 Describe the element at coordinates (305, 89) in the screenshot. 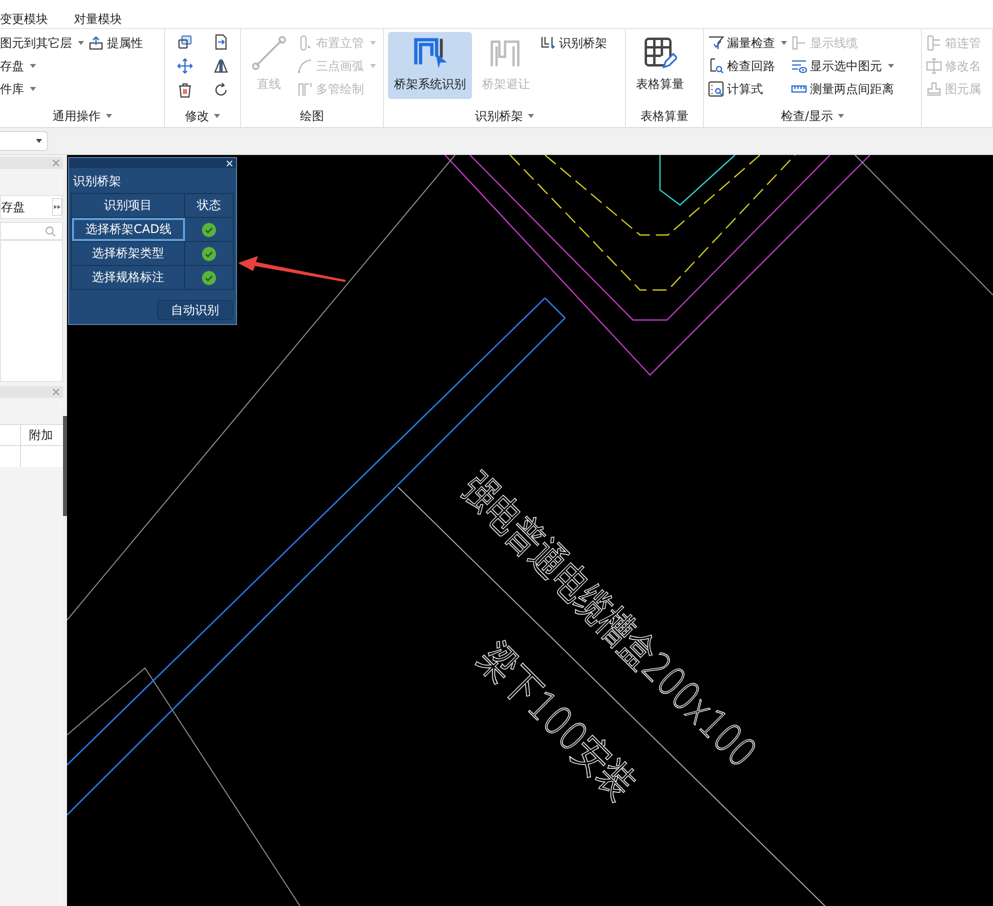

I see `multi-pipe-icon` at that location.